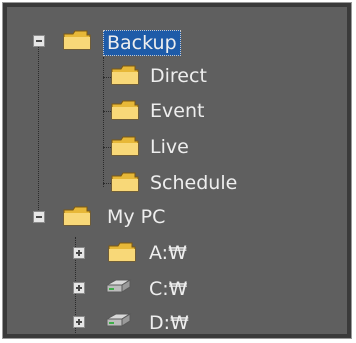 This screenshot has width=356, height=343. What do you see at coordinates (169, 322) in the screenshot?
I see `tree-node-label: D:₩` at bounding box center [169, 322].